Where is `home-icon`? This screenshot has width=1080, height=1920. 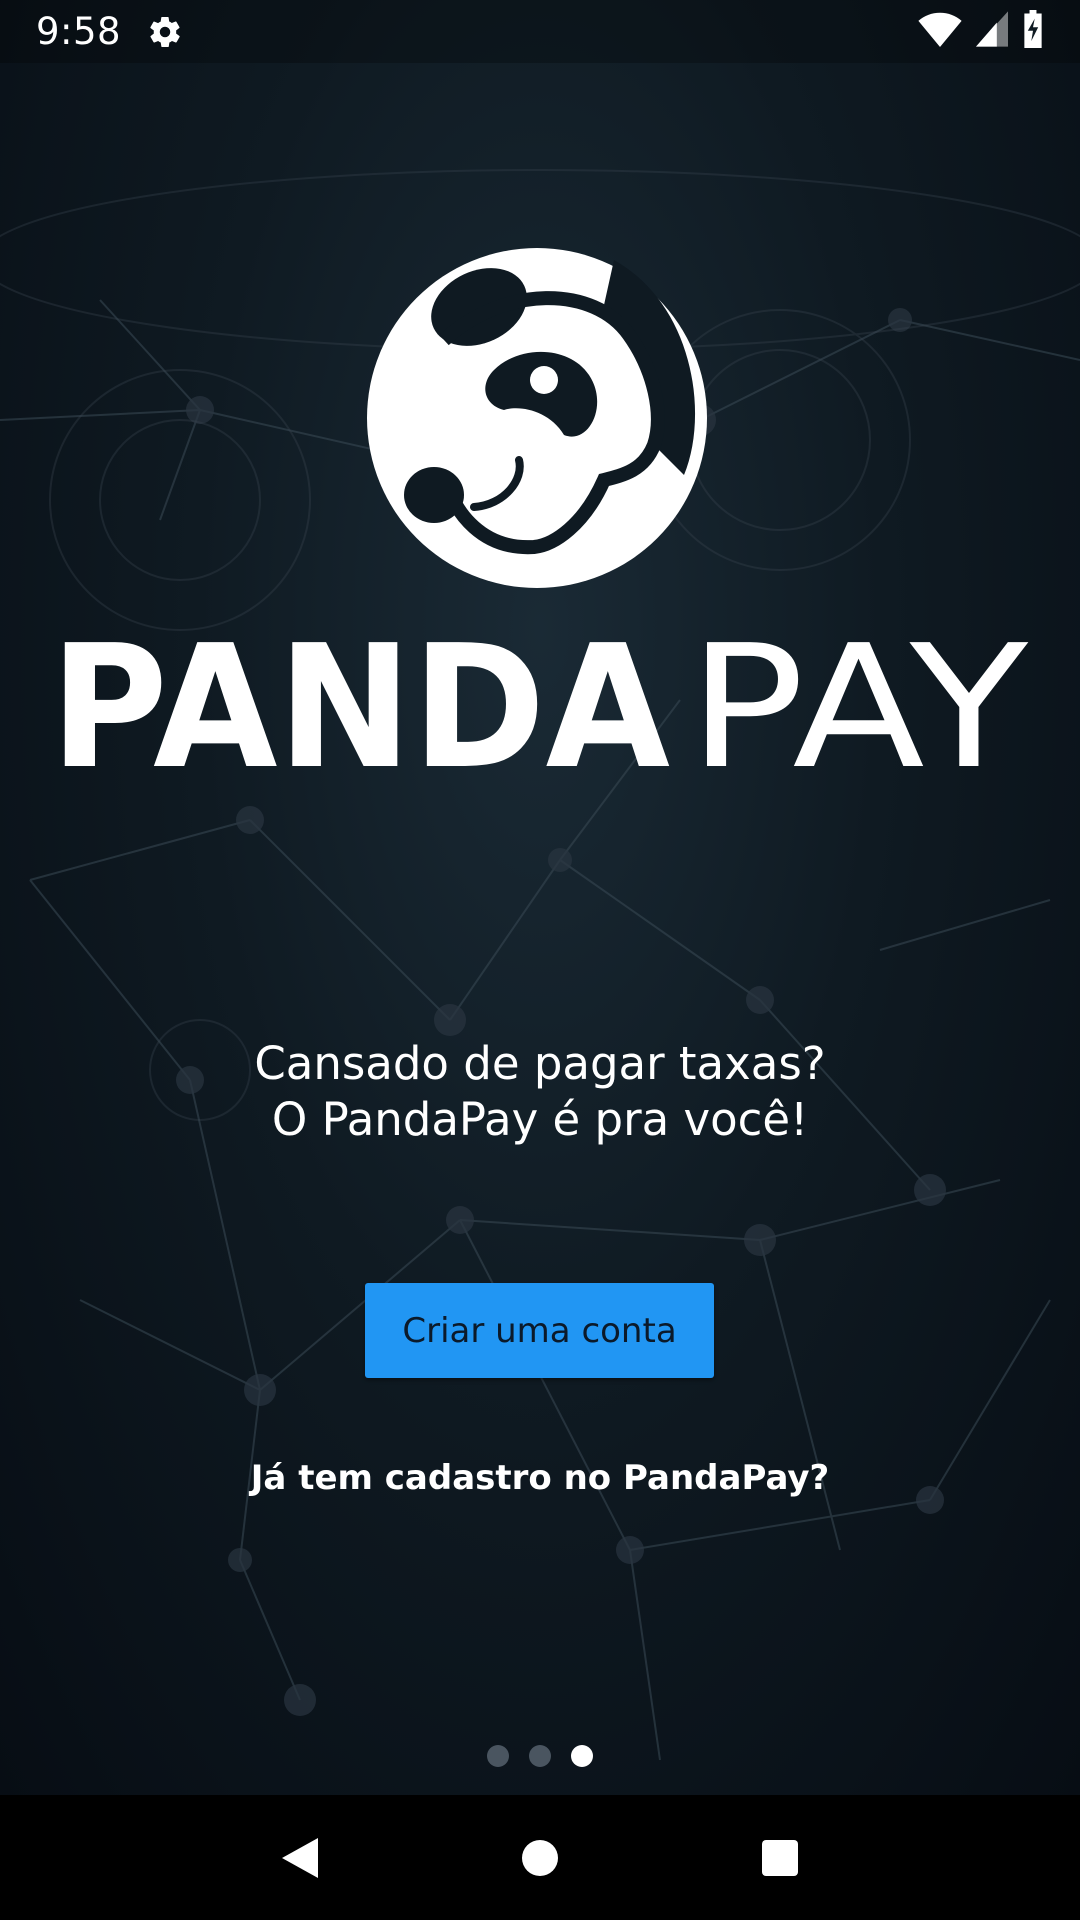 home-icon is located at coordinates (540, 1858).